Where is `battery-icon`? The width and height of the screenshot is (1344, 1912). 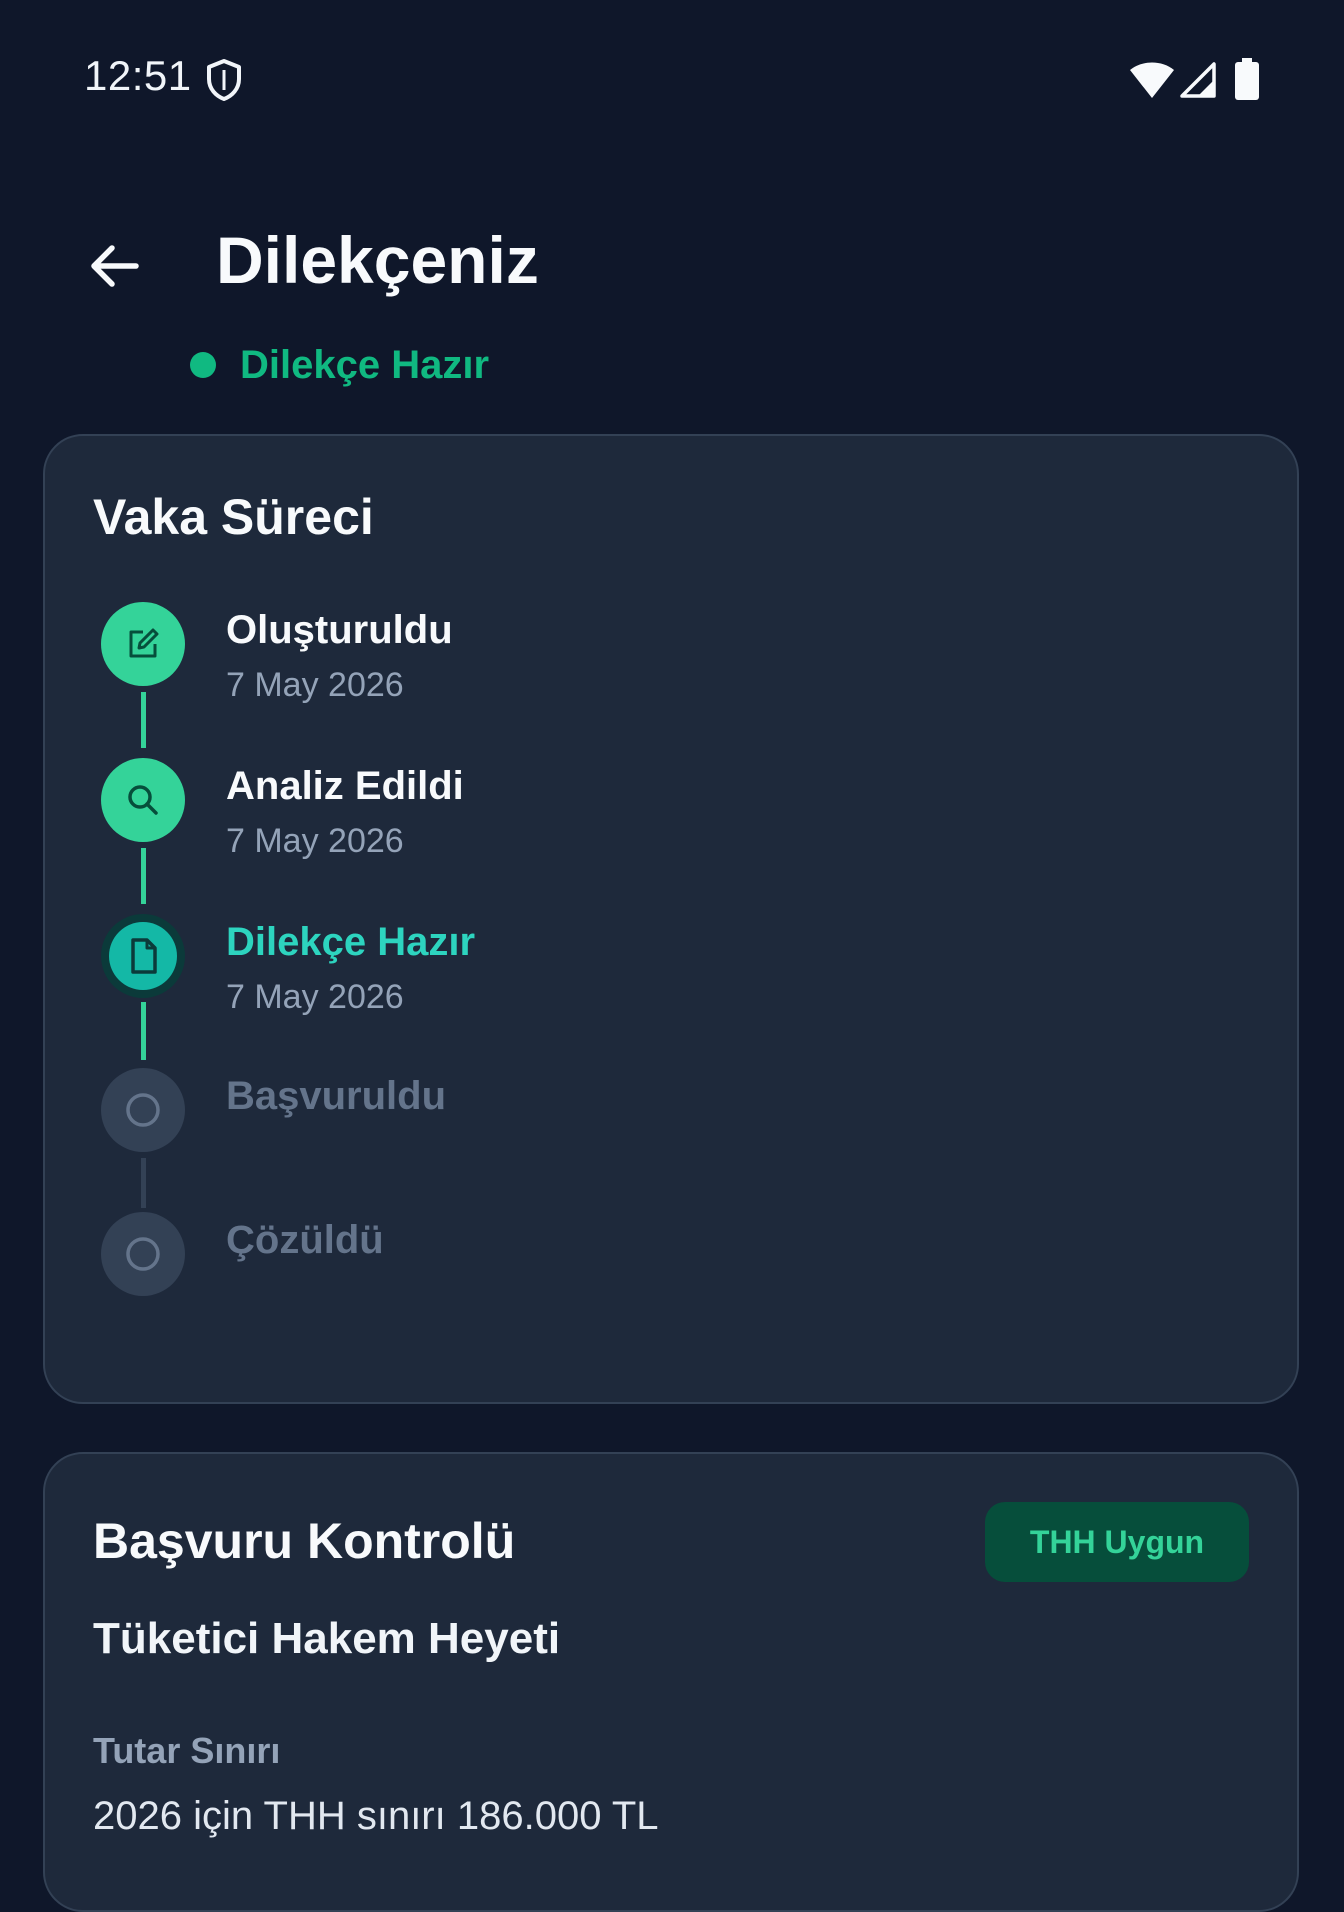
battery-icon is located at coordinates (1247, 79).